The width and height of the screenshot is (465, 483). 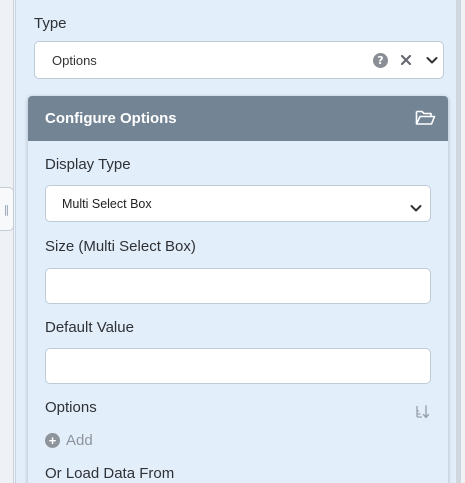 What do you see at coordinates (52, 440) in the screenshot?
I see `plus-circle-icon: +` at bounding box center [52, 440].